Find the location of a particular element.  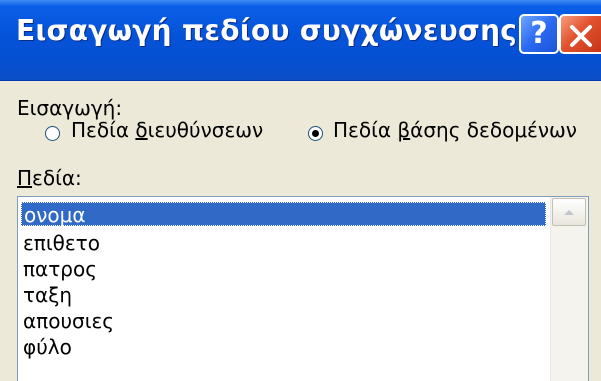

radio-database-fields is located at coordinates (315, 133).